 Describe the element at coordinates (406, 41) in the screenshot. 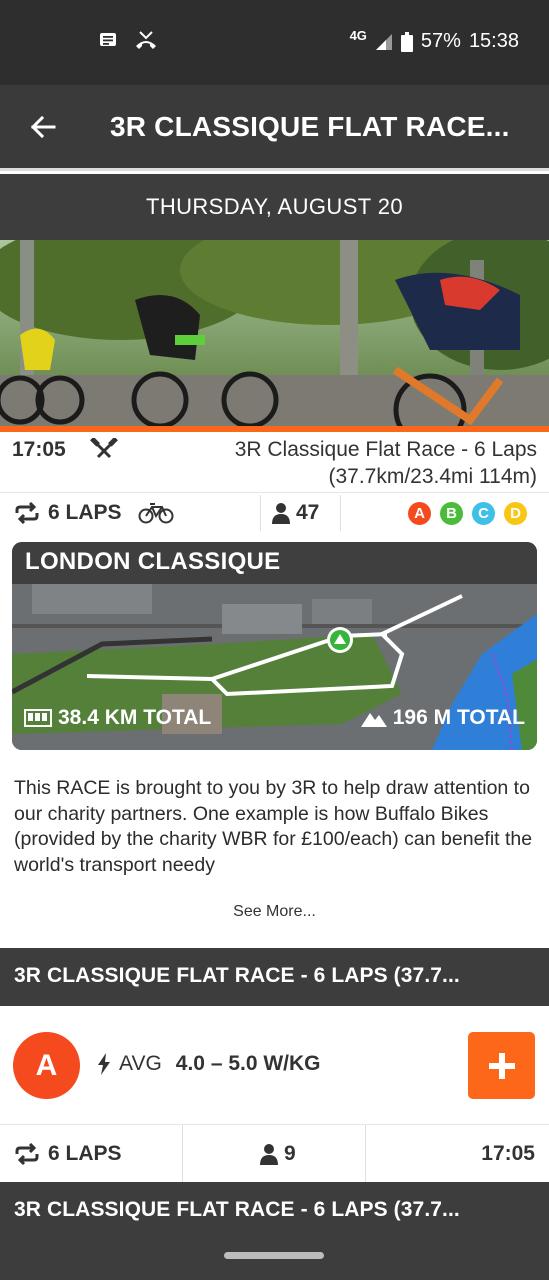

I see `battery-icon` at that location.